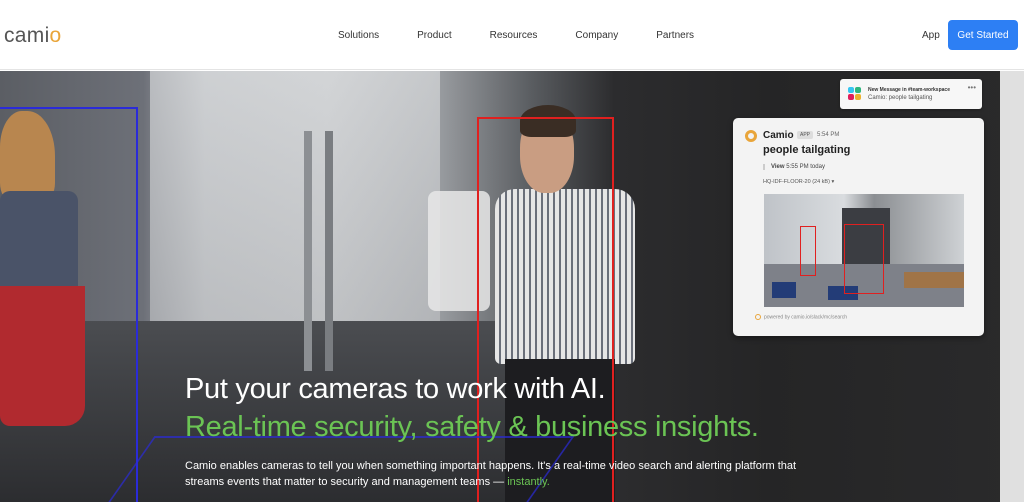  I want to click on card-app-name: Camio, so click(778, 135).